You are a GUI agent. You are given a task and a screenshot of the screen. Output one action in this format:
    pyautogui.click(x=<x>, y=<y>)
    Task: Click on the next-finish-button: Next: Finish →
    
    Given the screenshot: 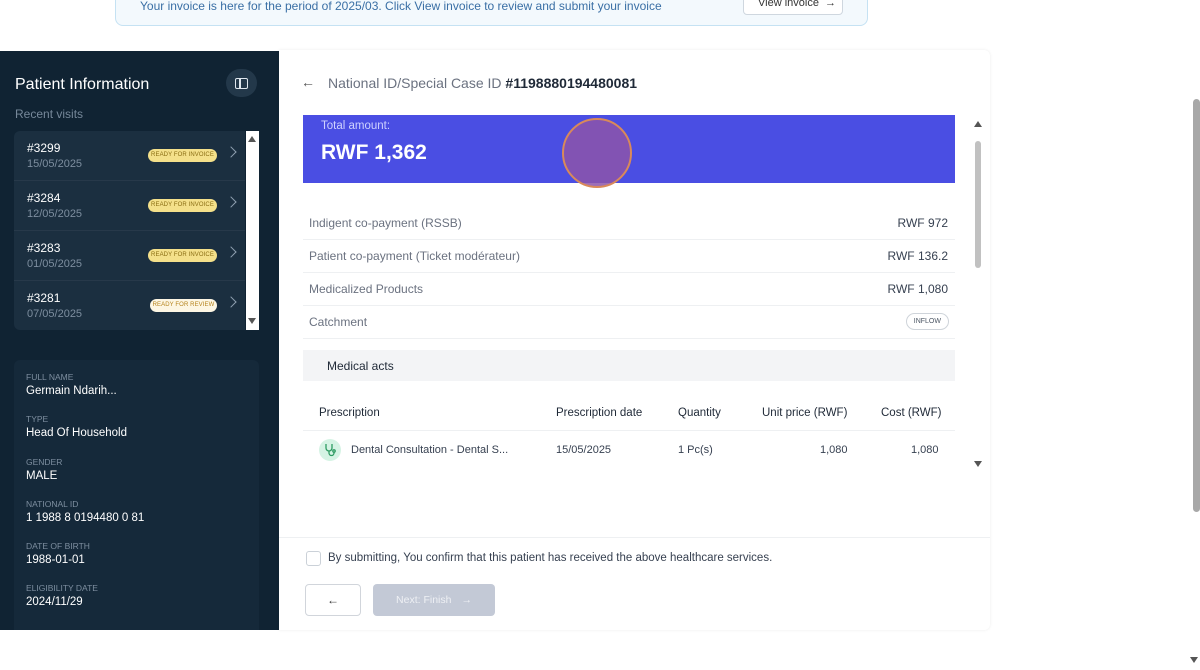 What is the action you would take?
    pyautogui.click(x=434, y=600)
    